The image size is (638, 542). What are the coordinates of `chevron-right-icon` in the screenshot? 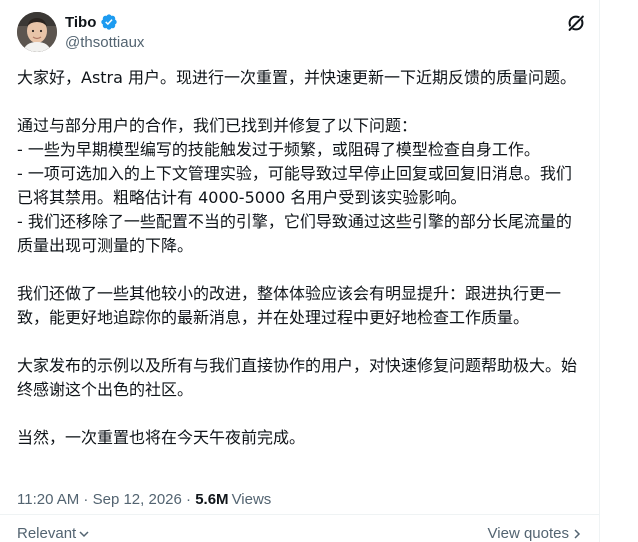 It's located at (577, 533).